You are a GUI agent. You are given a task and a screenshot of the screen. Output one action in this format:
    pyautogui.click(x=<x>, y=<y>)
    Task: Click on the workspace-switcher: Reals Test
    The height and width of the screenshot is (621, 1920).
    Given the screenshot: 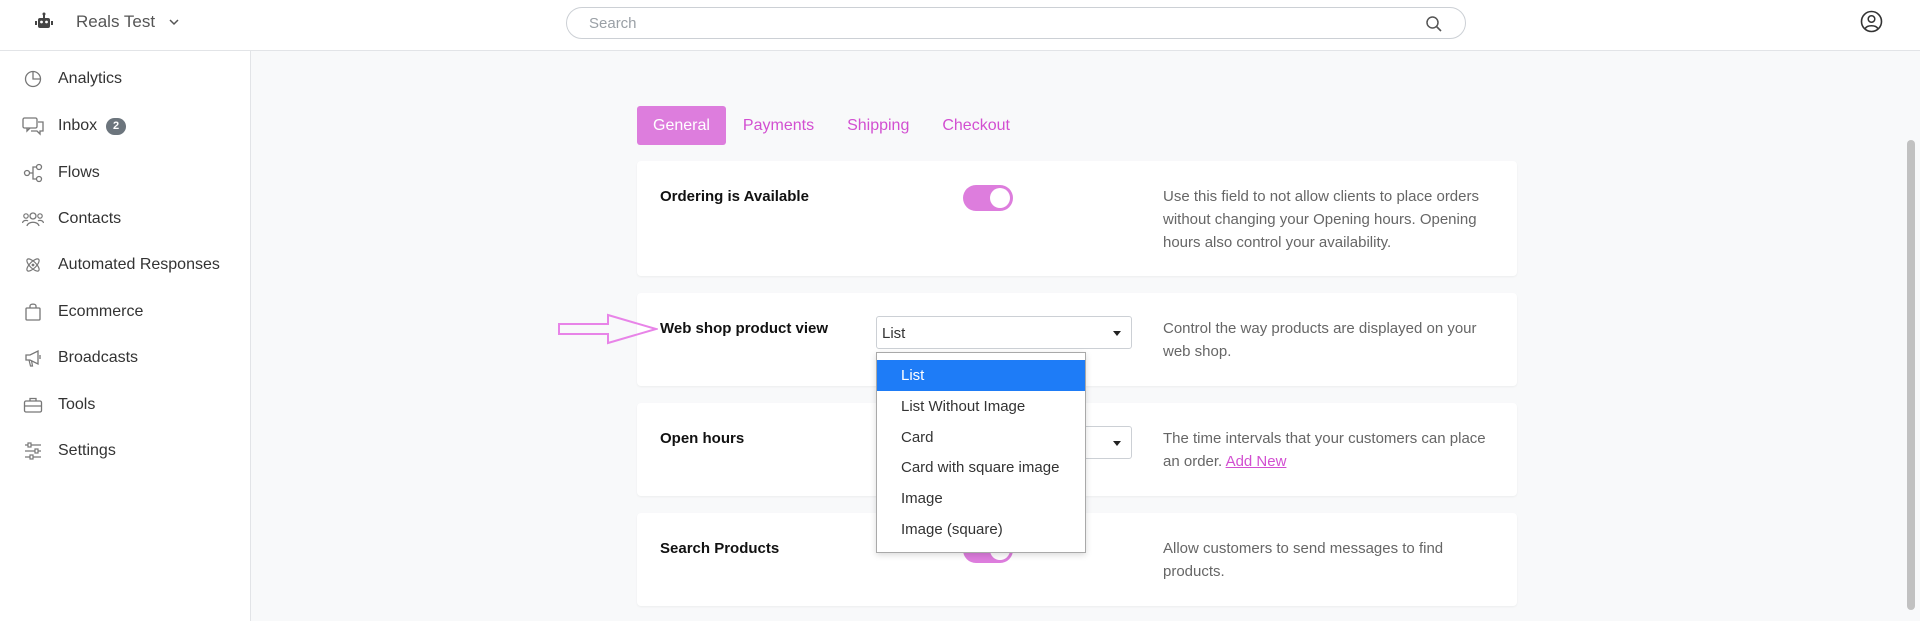 What is the action you would take?
    pyautogui.click(x=107, y=22)
    